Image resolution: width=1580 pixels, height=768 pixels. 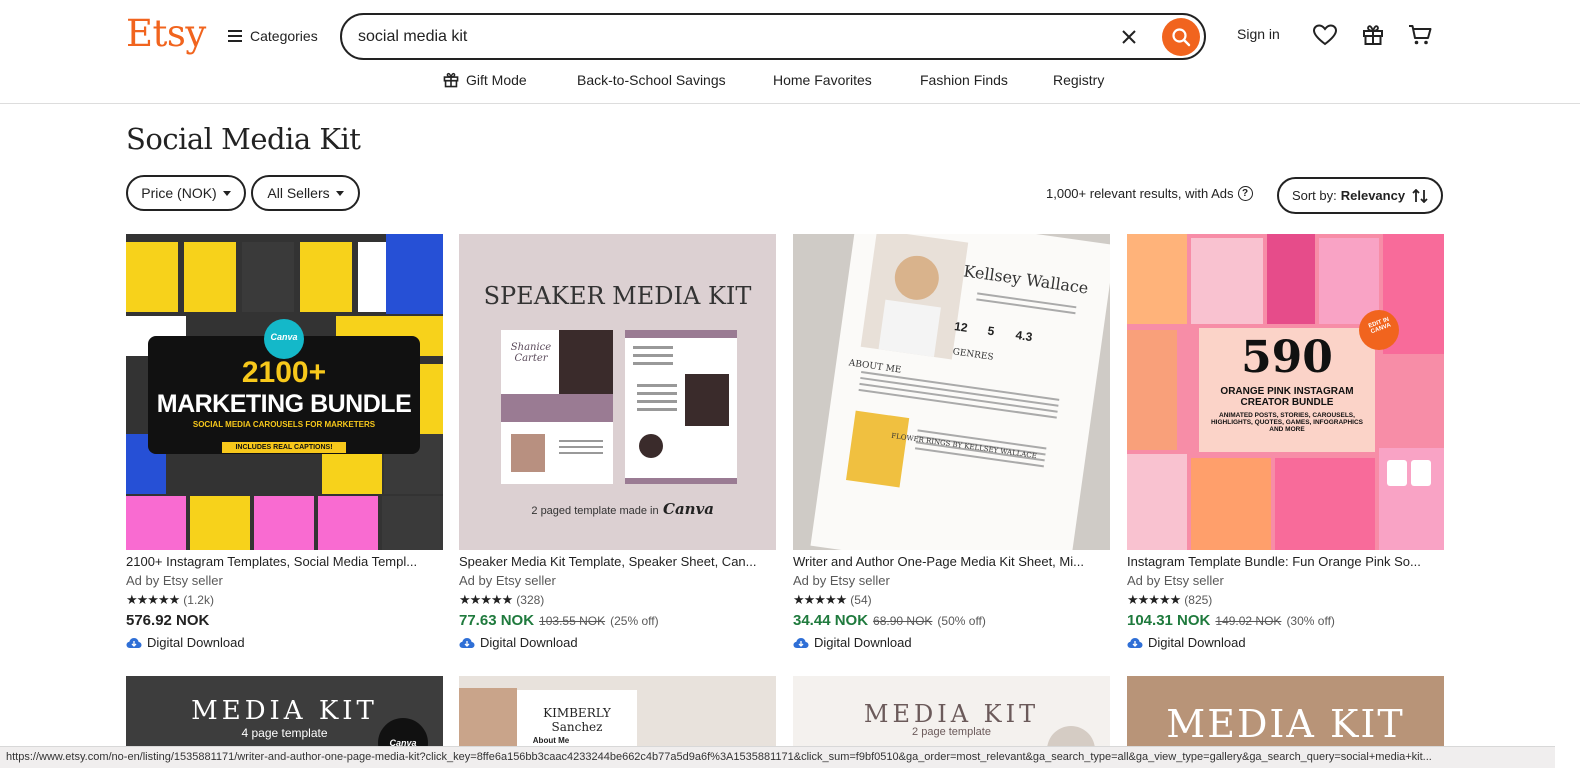 I want to click on heart-icon, so click(x=1325, y=35).